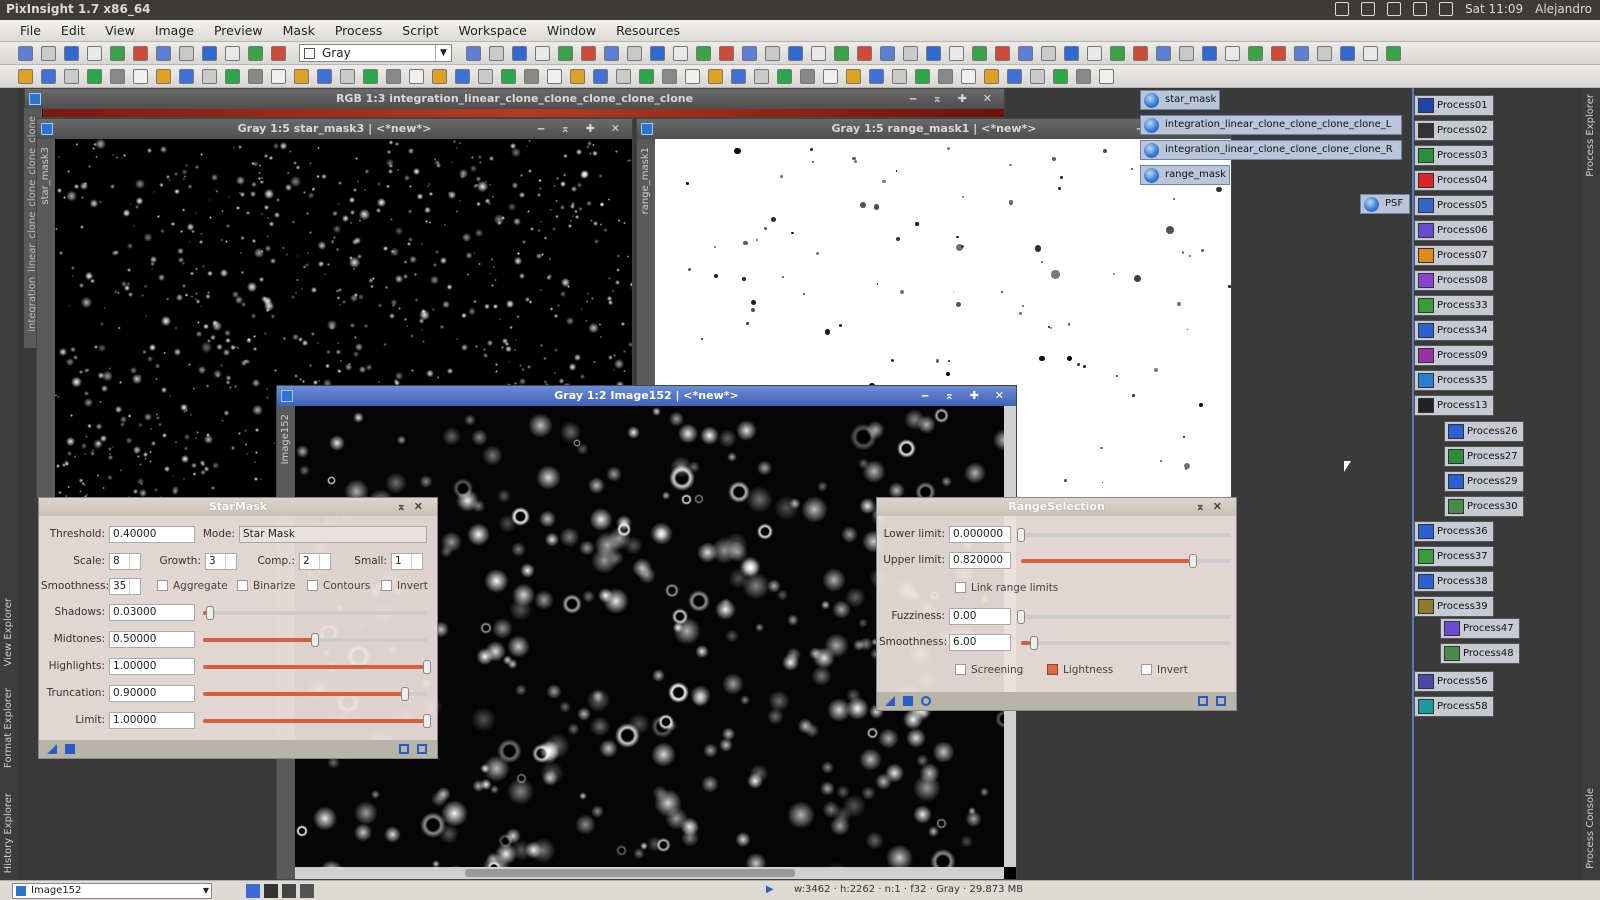 This screenshot has height=900, width=1600. I want to click on process-icon-process13: Process13, so click(1454, 405).